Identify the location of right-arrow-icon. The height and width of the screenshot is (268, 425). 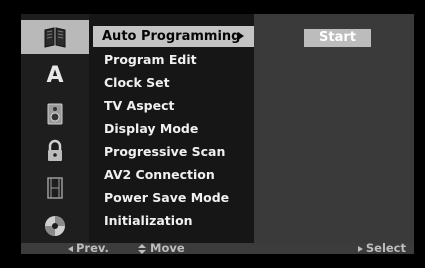
(360, 248).